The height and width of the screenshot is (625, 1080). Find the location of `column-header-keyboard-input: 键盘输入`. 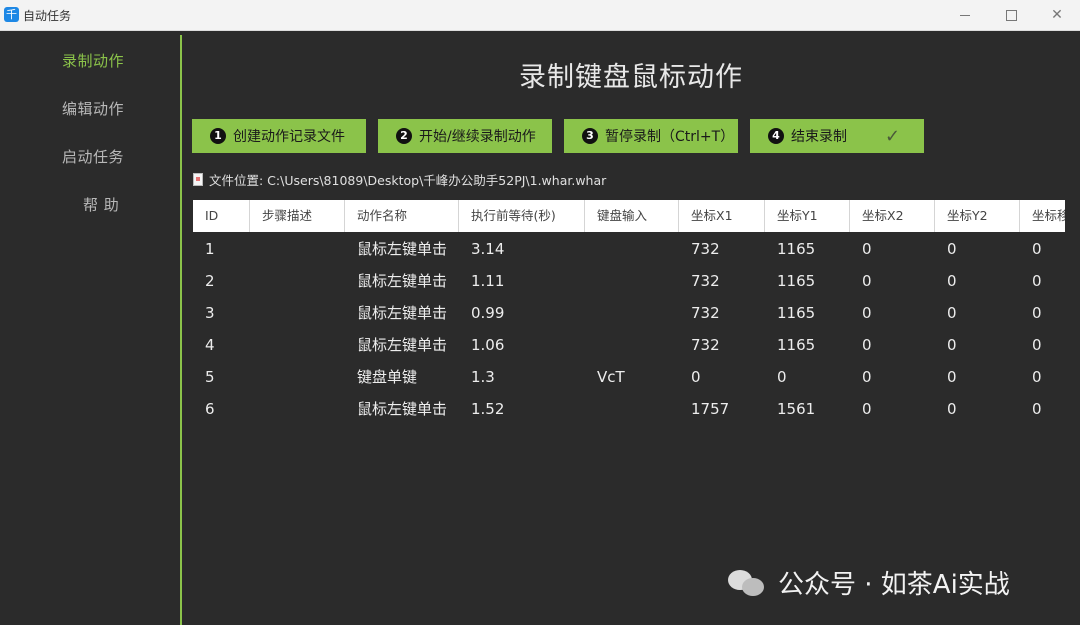

column-header-keyboard-input: 键盘输入 is located at coordinates (632, 216).